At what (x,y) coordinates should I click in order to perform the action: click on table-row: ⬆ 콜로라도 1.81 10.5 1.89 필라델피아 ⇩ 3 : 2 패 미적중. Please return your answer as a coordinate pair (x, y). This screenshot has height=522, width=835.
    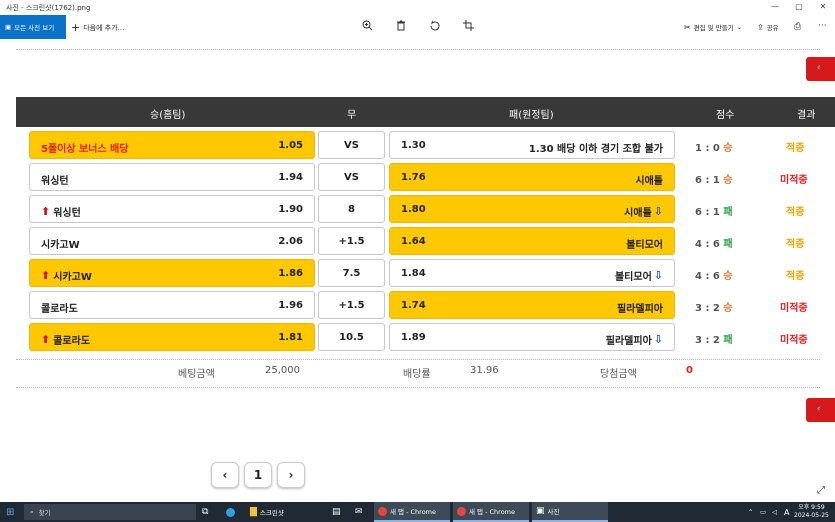
    Looking at the image, I should click on (425, 338).